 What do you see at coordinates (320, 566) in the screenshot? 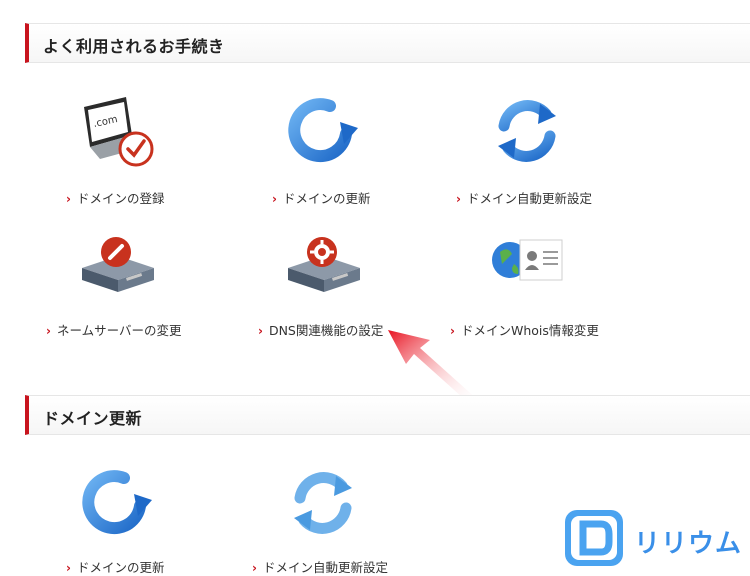
I see `link-auto-renew-2: › ドメイン自動更新設定` at bounding box center [320, 566].